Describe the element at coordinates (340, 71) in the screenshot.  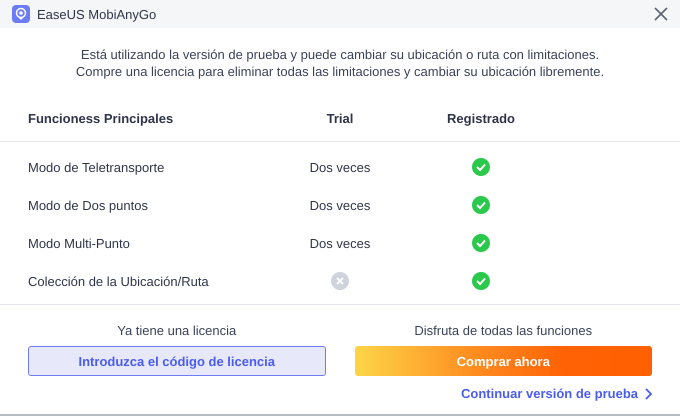
I see `info-message: Compre una licencia para eliminar todas las limitaciones y cambiar su ubicación libremente.` at that location.